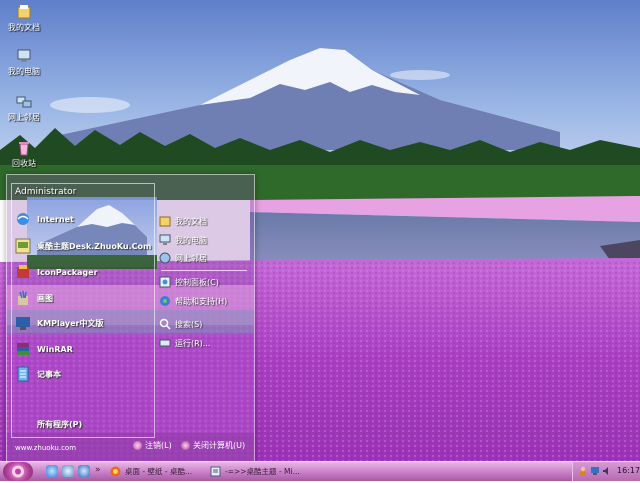 The image size is (640, 483). What do you see at coordinates (34, 298) in the screenshot?
I see `program-paint: 画图` at bounding box center [34, 298].